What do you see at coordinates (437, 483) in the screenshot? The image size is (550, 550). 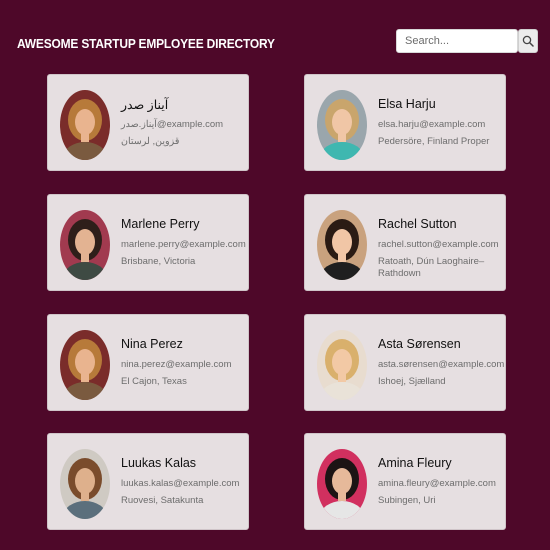 I see `employee-email: amina.fleury@example.com` at bounding box center [437, 483].